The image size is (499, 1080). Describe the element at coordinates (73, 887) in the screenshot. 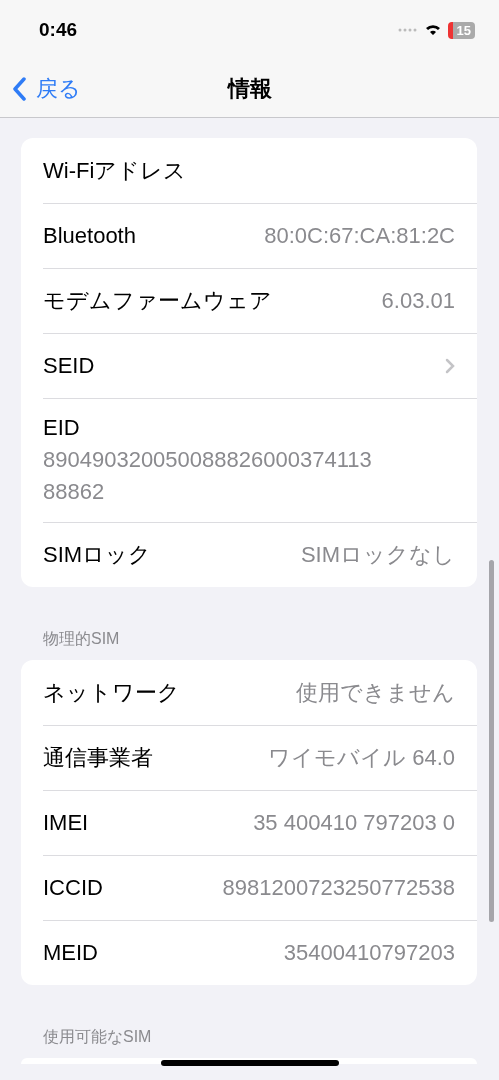

I see `row-label: ICCID` at that location.